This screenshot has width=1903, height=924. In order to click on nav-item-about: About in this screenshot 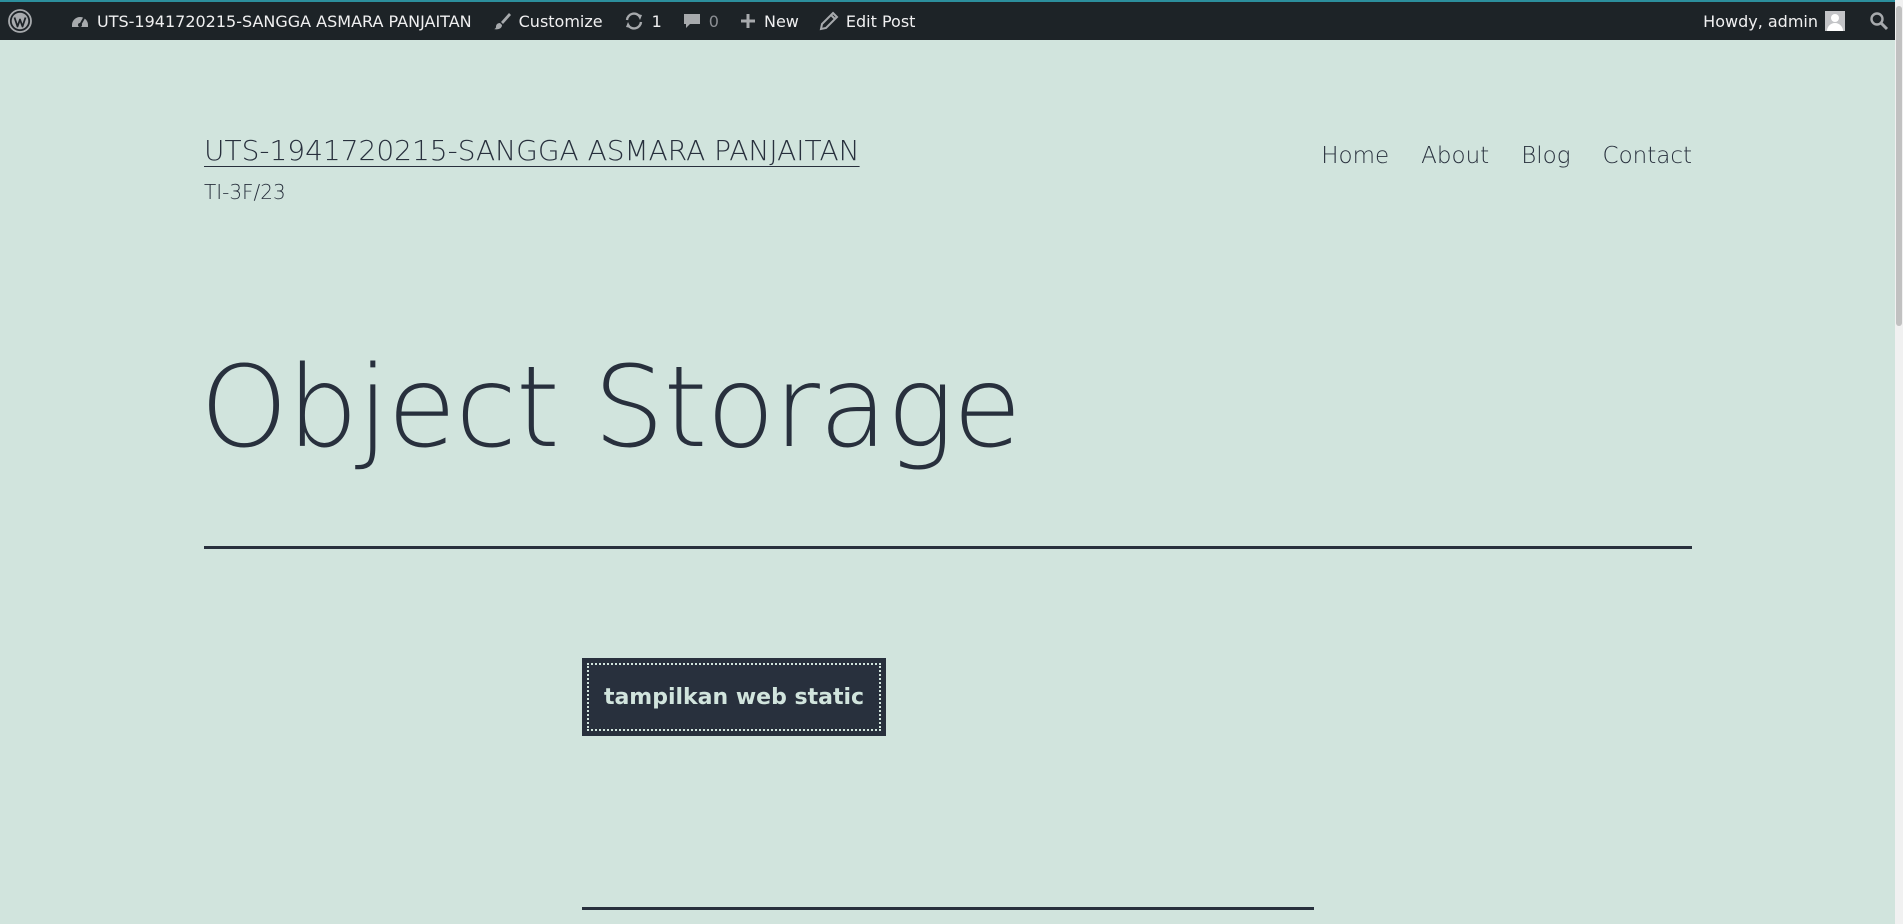, I will do `click(1455, 156)`.